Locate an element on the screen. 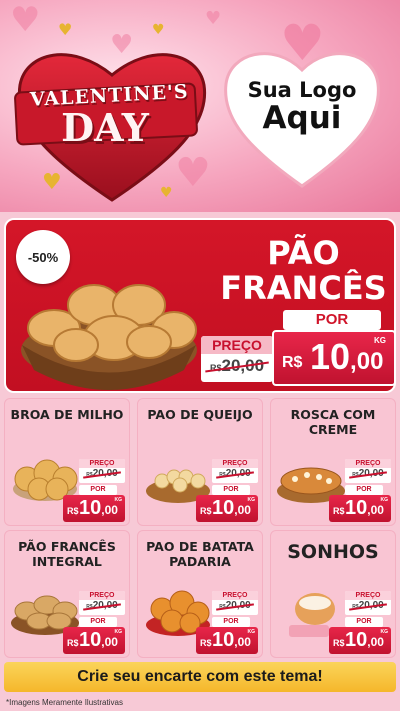  product-name: ROSCA COM CREME is located at coordinates (333, 422).